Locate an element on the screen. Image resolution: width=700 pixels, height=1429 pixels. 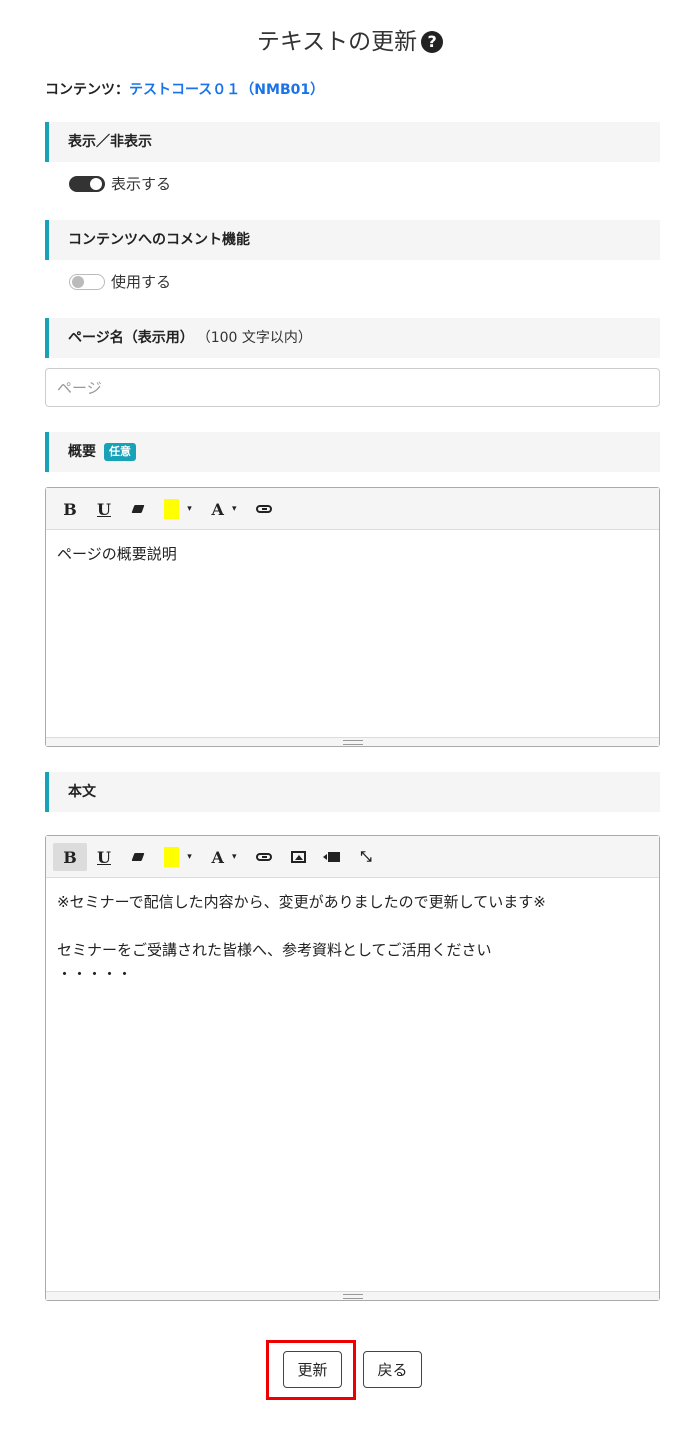
comment-toggle-label: 使用する is located at coordinates (141, 282).